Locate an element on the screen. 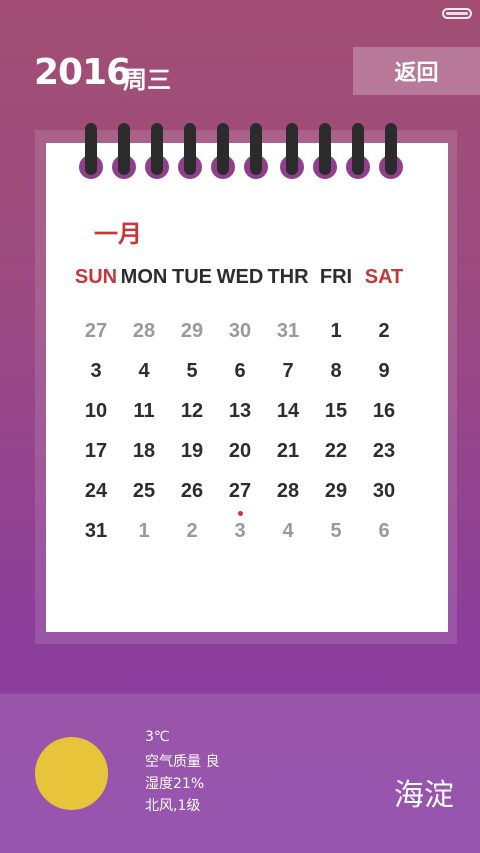 This screenshot has width=480, height=853. calendar-day: 7 is located at coordinates (288, 371).